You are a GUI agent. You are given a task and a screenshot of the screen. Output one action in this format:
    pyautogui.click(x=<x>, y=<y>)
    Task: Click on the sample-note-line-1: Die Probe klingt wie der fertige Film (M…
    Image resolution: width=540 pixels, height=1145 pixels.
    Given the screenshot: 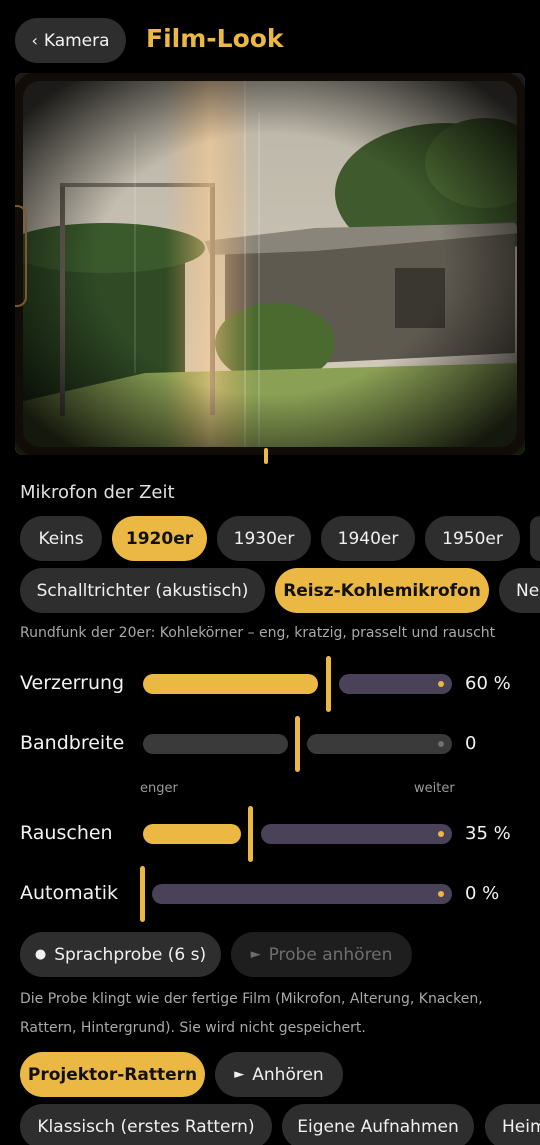 What is the action you would take?
    pyautogui.click(x=251, y=999)
    